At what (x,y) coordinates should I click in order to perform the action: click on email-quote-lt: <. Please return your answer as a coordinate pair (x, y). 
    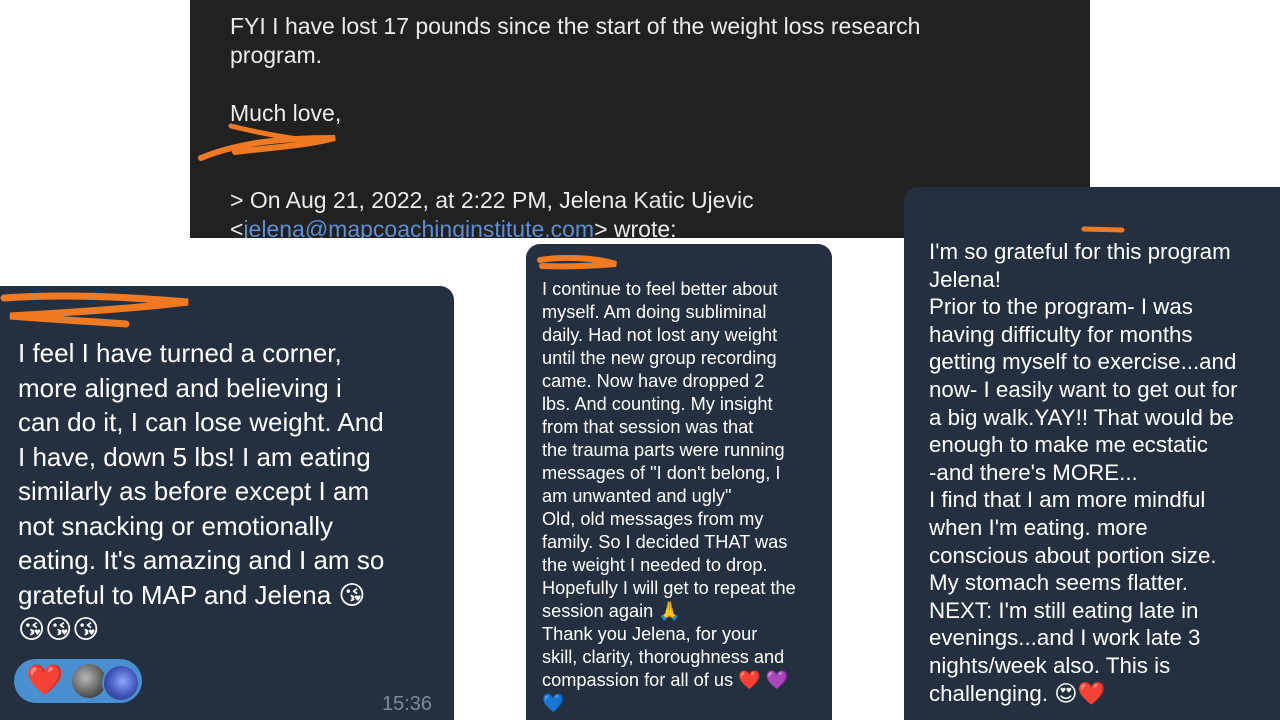
    Looking at the image, I should click on (237, 227).